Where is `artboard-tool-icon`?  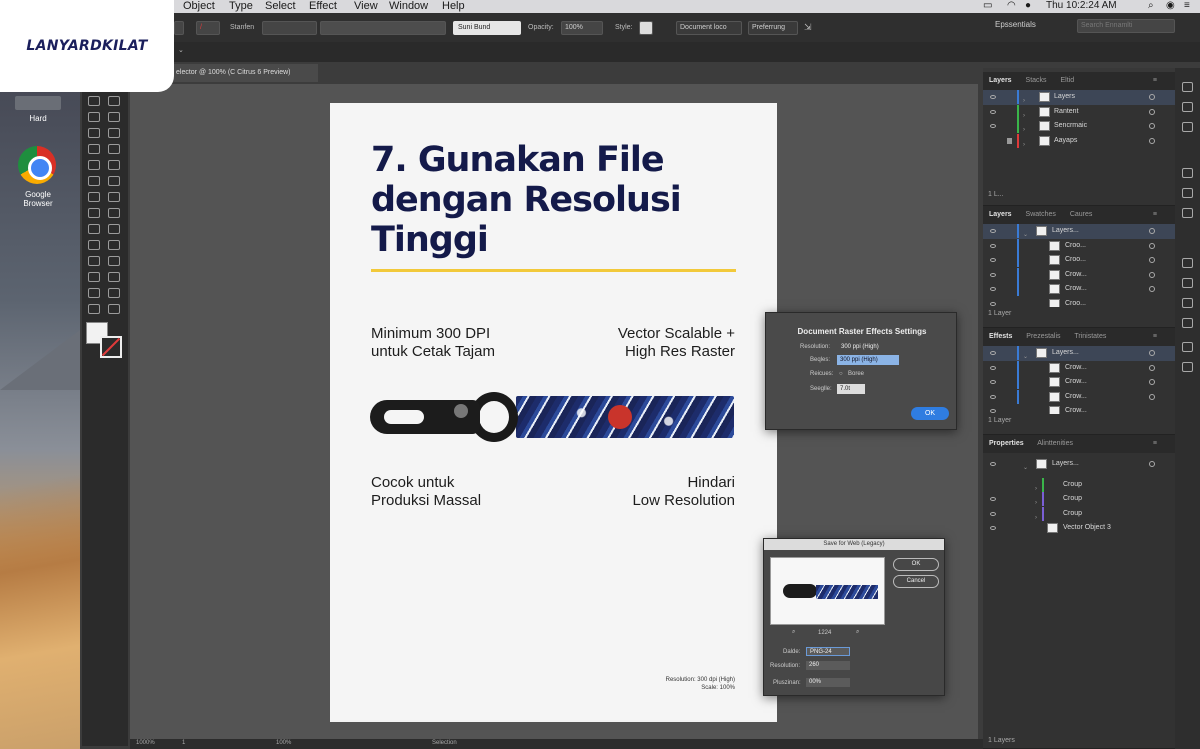 artboard-tool-icon is located at coordinates (94, 293).